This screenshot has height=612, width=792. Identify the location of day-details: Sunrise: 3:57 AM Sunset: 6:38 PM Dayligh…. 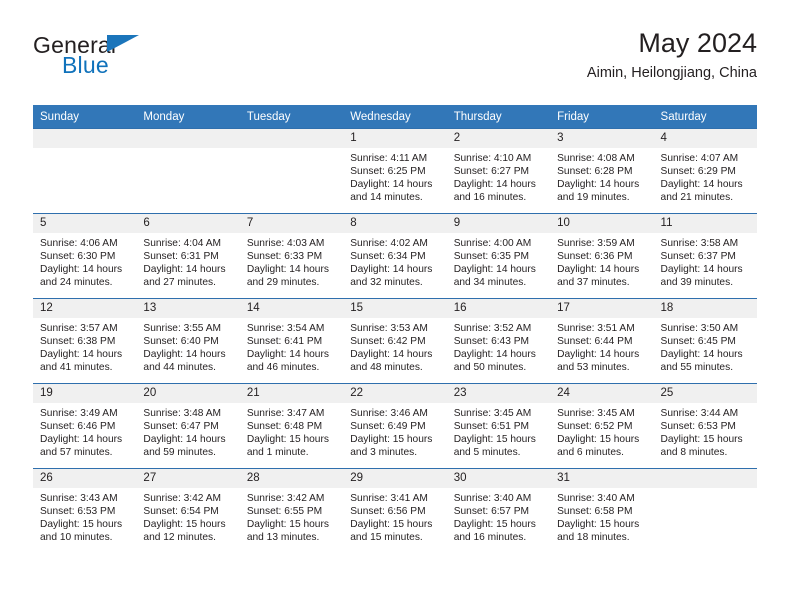
(84, 346).